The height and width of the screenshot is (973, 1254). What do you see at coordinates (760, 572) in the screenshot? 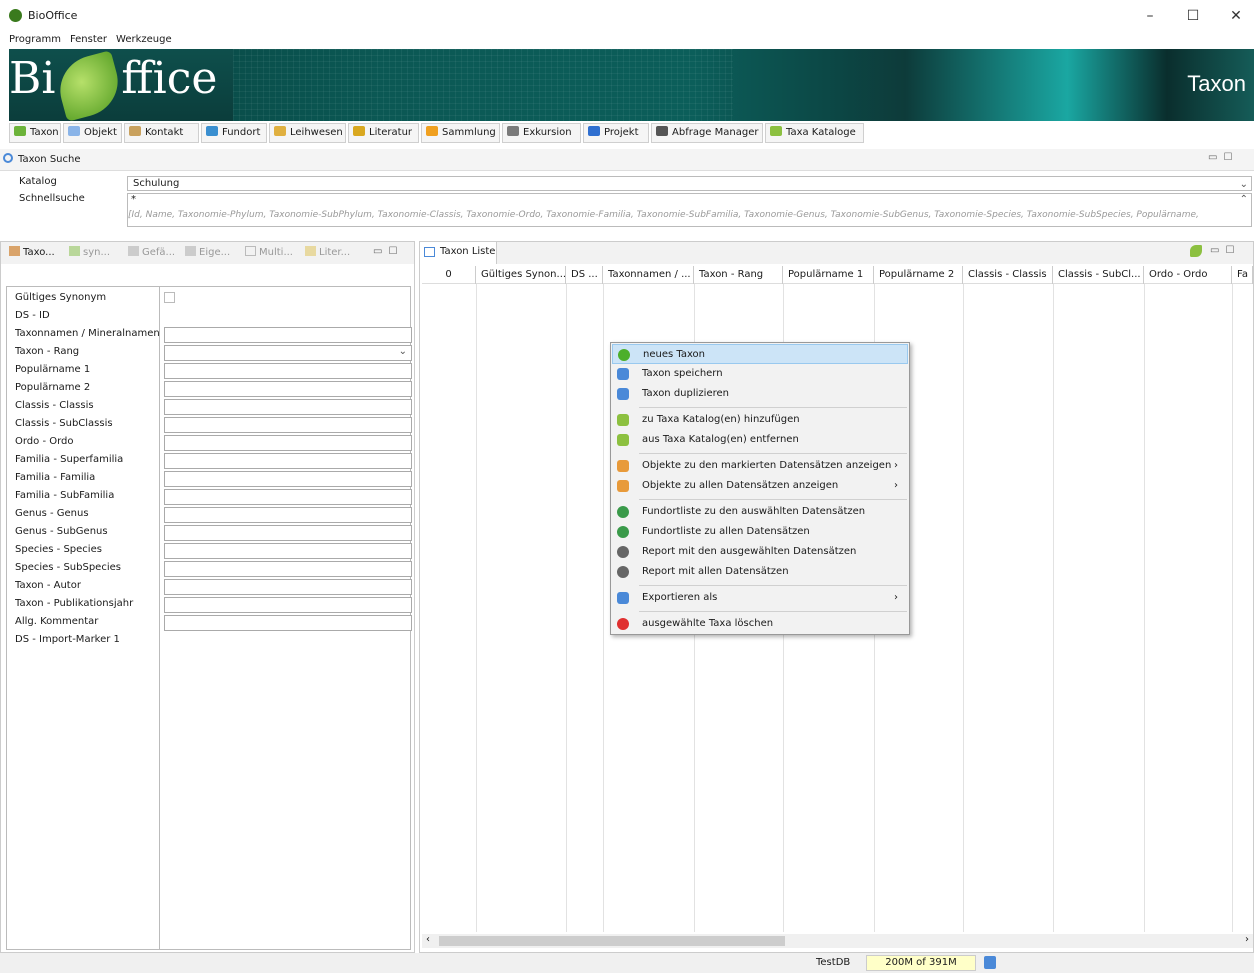
I see `menu-item-report-mit-allen-datensätzen: Report mit allen Datensätzen` at bounding box center [760, 572].